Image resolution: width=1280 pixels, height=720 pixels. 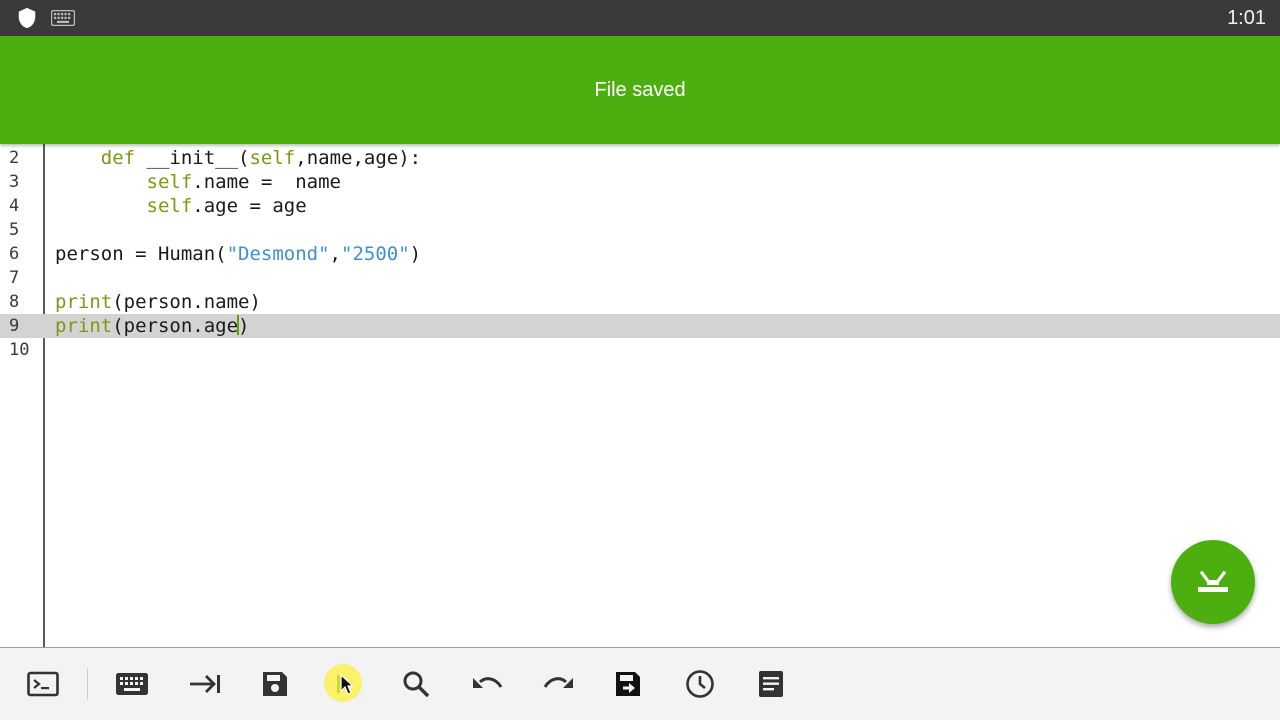 What do you see at coordinates (640, 254) in the screenshot?
I see `code-line: 6 person = Human("Desmond","2500")` at bounding box center [640, 254].